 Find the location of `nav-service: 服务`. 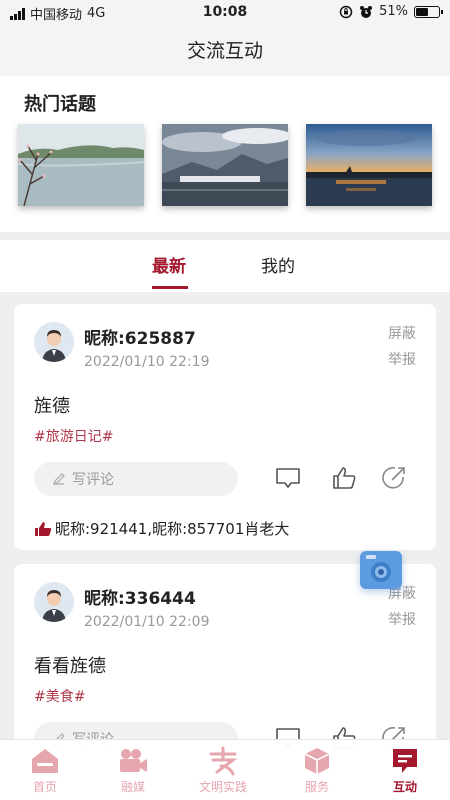

nav-service: 服务 is located at coordinates (317, 770).